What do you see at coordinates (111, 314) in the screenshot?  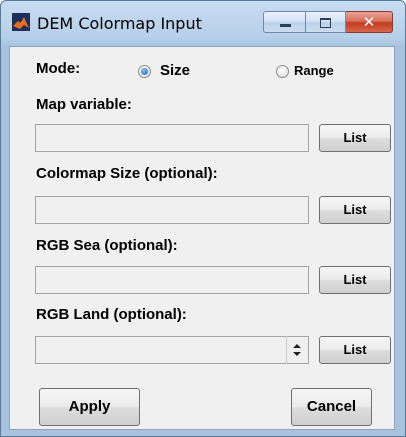 I see `rgb-land-label: RGB Land (optional):` at bounding box center [111, 314].